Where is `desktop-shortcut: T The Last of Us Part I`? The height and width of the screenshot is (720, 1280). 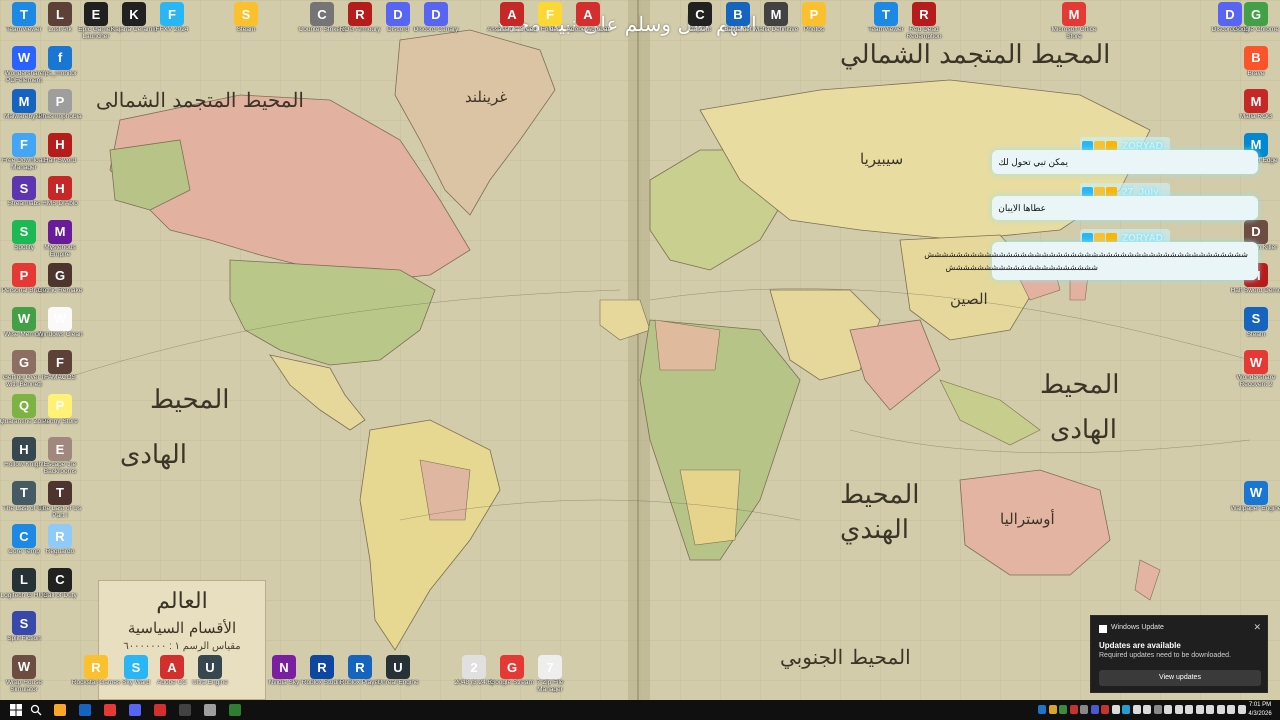
desktop-shortcut: T The Last of Us Part I is located at coordinates (61, 502).